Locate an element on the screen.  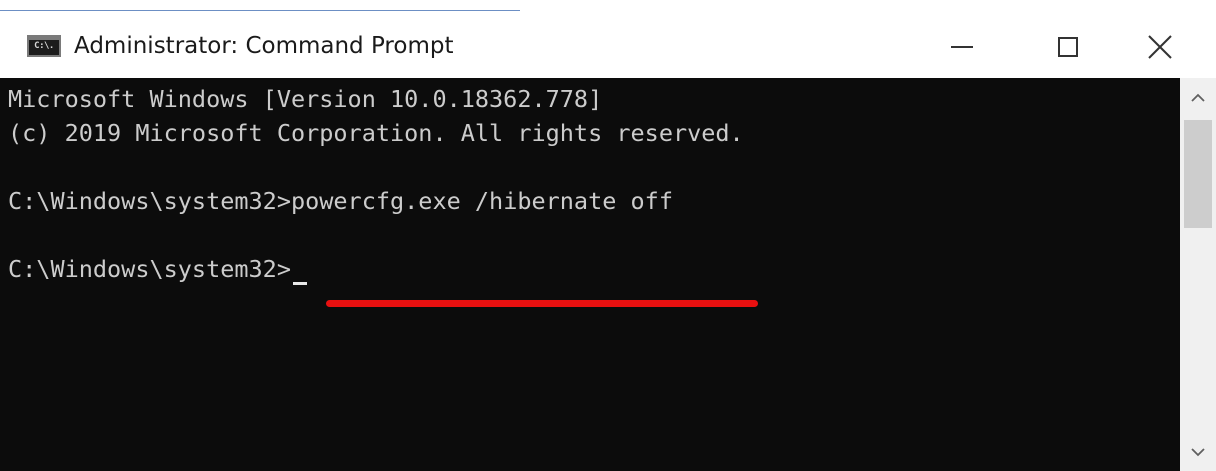
scroll-thumb is located at coordinates (1198, 174).